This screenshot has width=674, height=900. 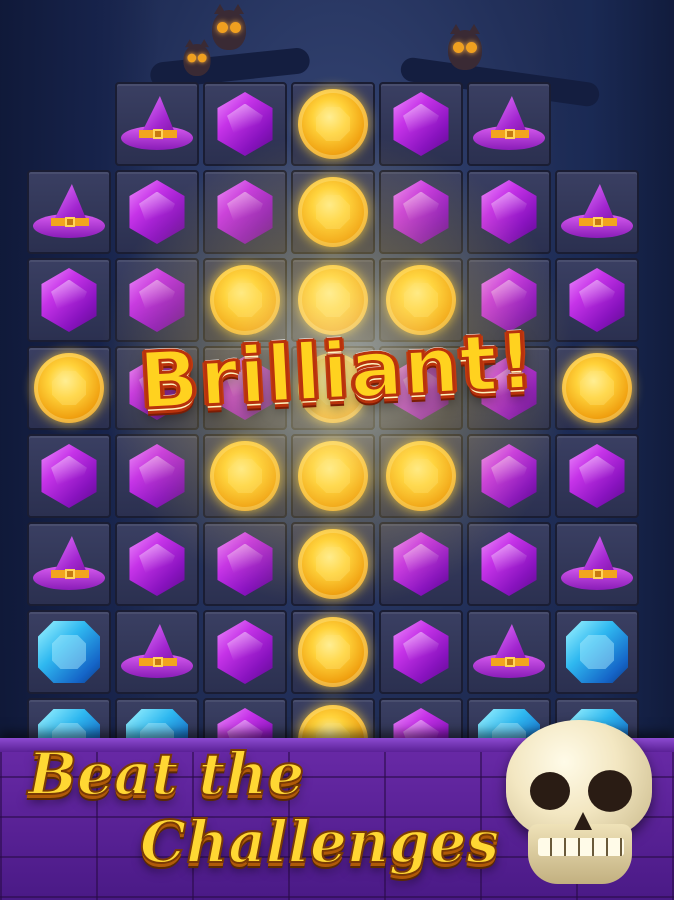 I want to click on slogan-line-1: Beat the, so click(x=166, y=774).